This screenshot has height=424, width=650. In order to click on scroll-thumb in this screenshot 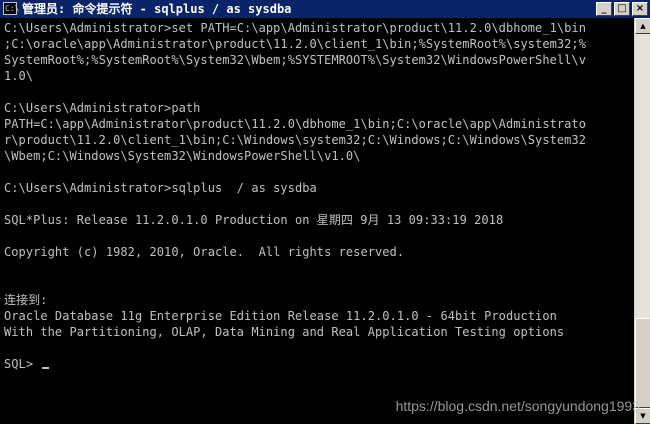, I will do `click(642, 363)`.